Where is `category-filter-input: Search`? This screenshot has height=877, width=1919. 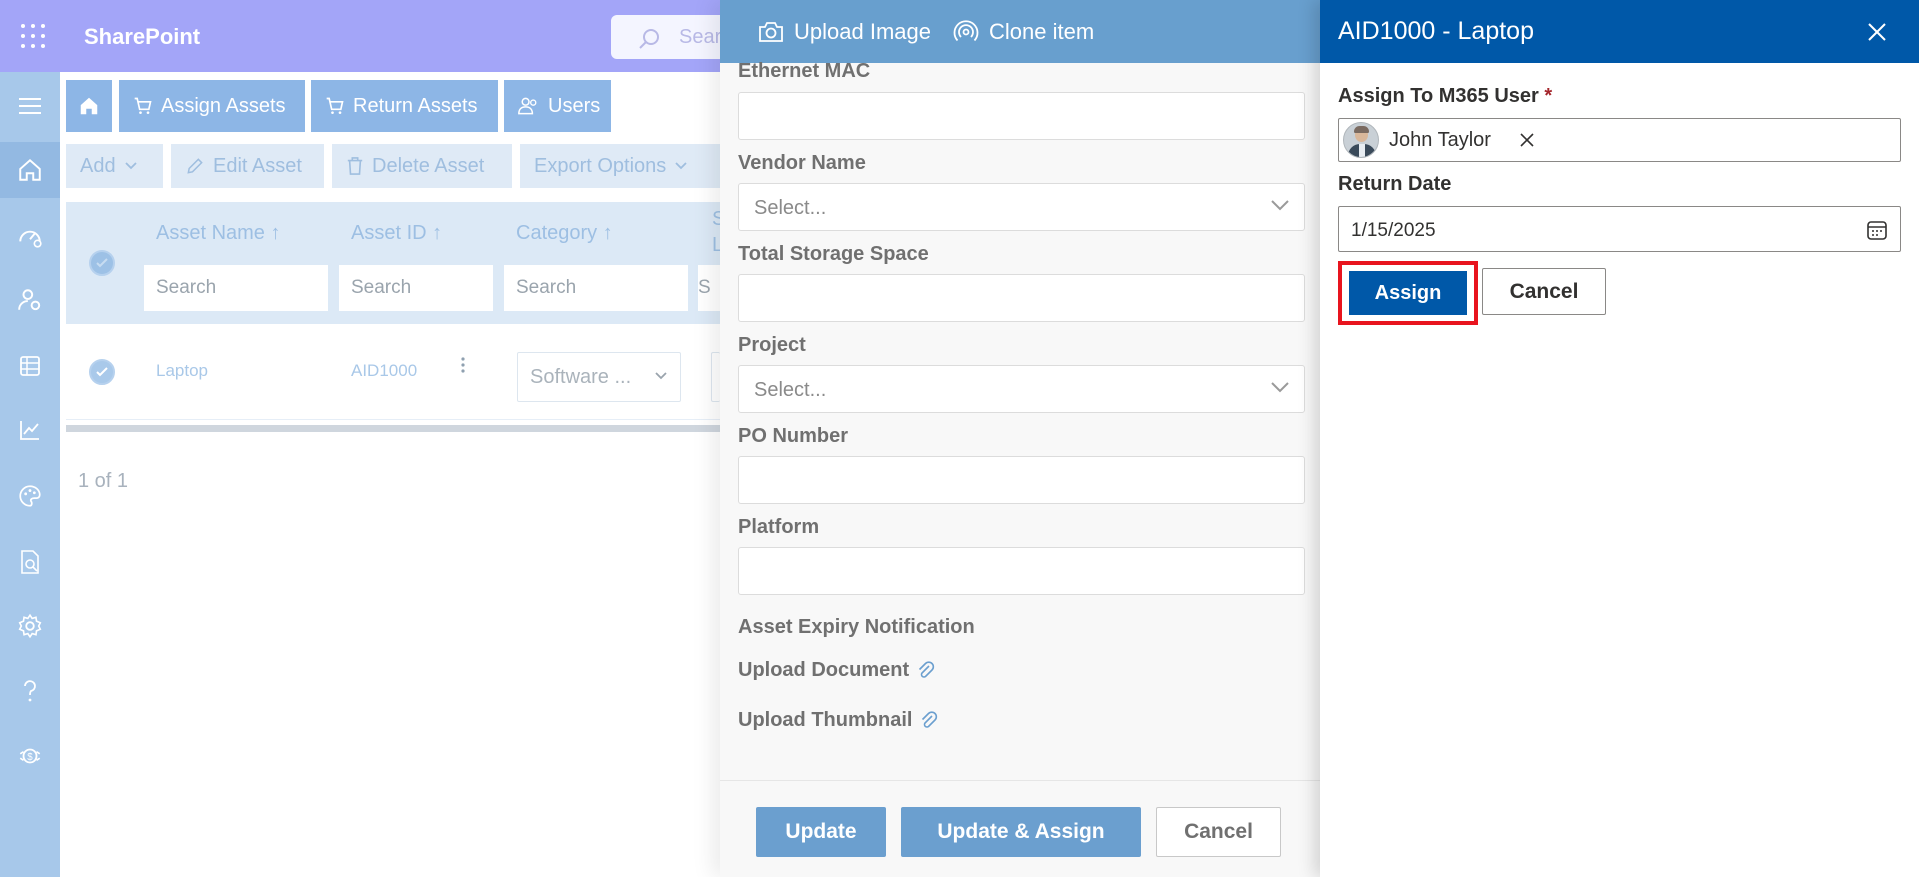 category-filter-input: Search is located at coordinates (596, 288).